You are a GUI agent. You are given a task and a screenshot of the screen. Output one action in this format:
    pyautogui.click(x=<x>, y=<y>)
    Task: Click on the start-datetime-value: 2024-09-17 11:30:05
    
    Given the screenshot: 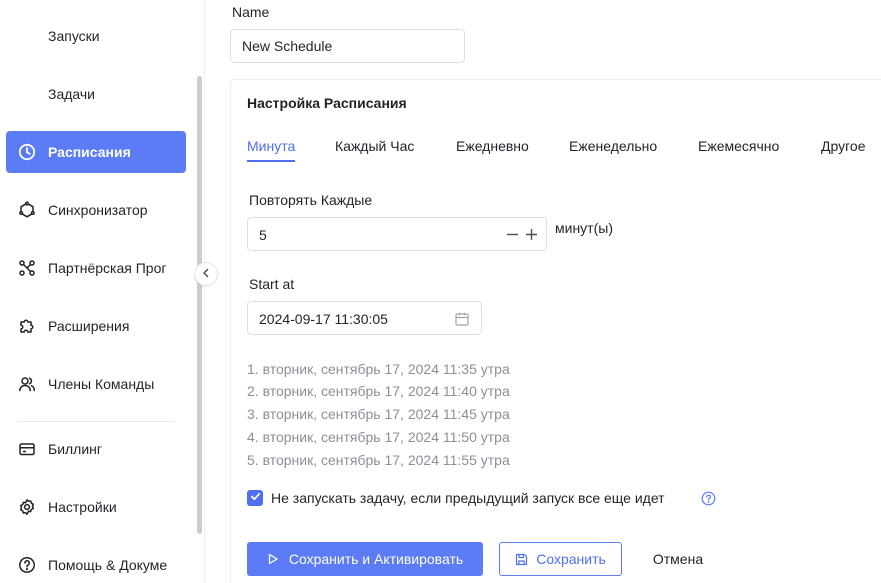 What is the action you would take?
    pyautogui.click(x=323, y=319)
    